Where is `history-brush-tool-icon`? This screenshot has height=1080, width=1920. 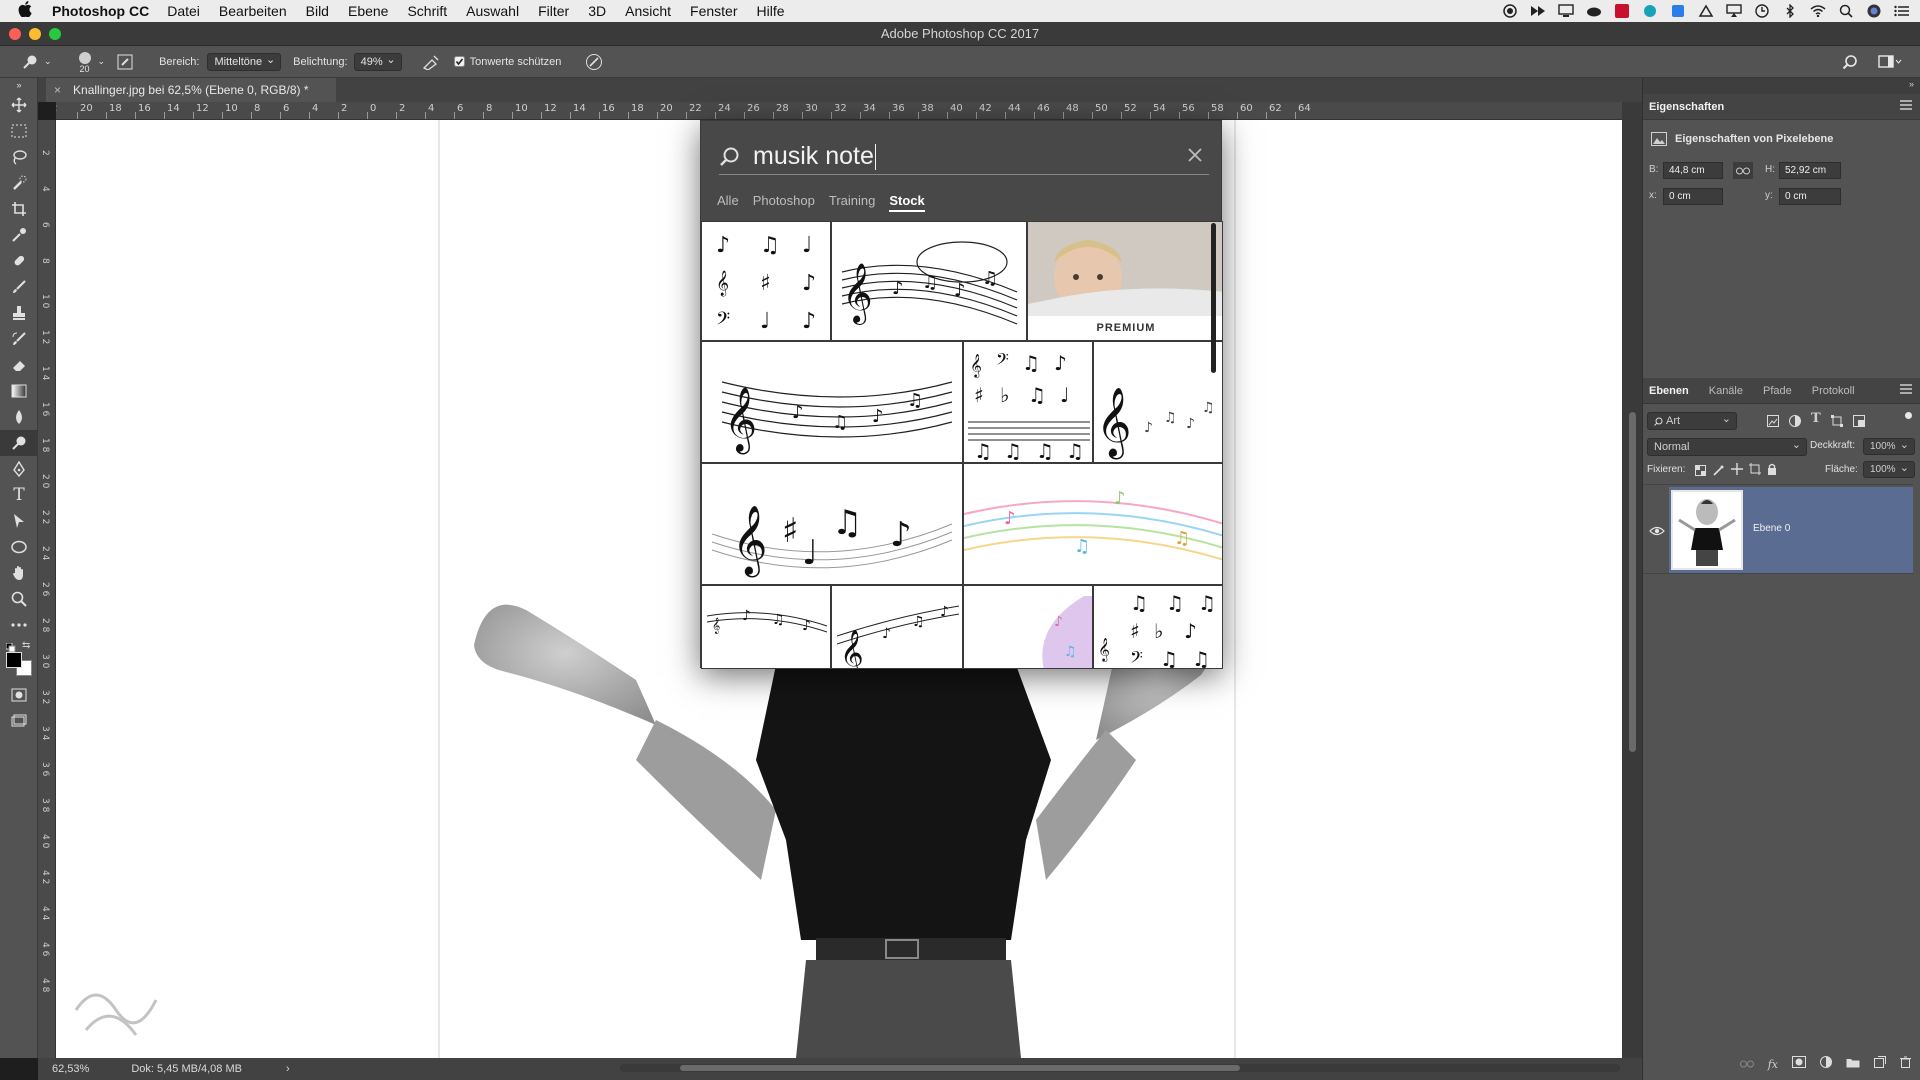
history-brush-tool-icon is located at coordinates (19, 339).